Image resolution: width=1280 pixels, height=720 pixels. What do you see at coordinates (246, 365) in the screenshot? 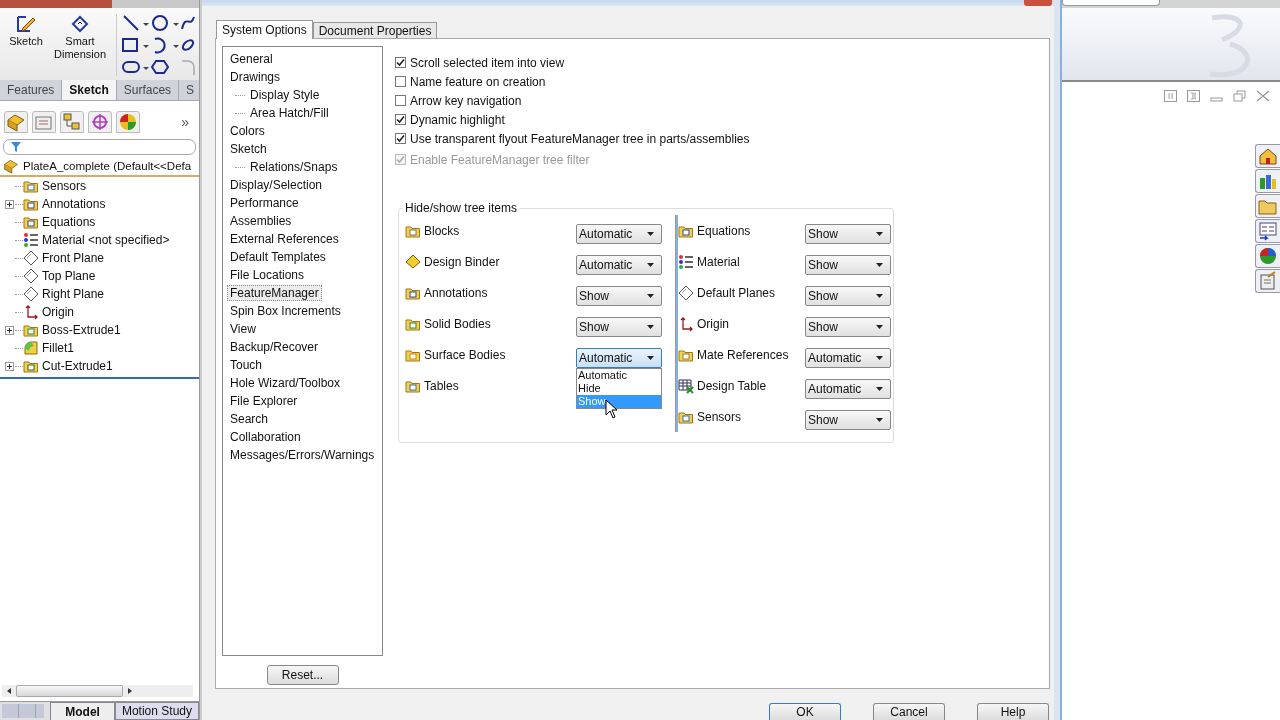
I see `category-item: Touch` at bounding box center [246, 365].